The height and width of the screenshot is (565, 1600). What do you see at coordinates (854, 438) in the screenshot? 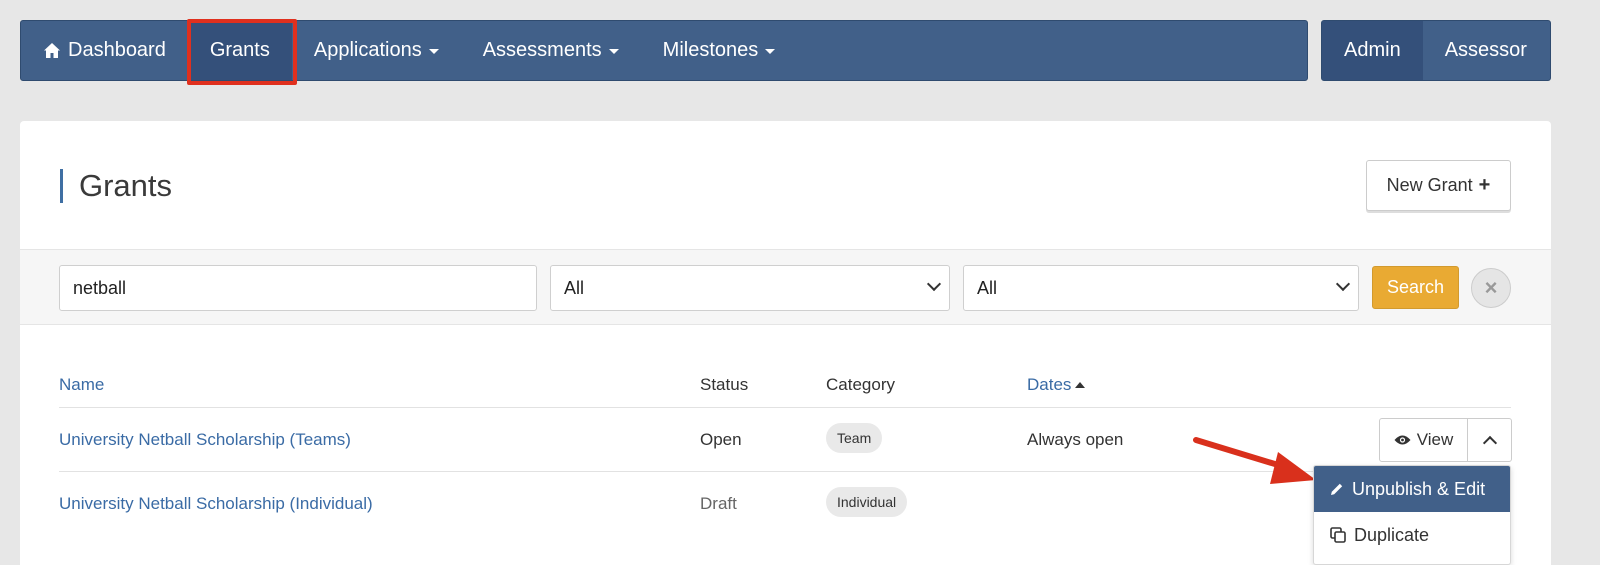
I see `category-badge: Team` at bounding box center [854, 438].